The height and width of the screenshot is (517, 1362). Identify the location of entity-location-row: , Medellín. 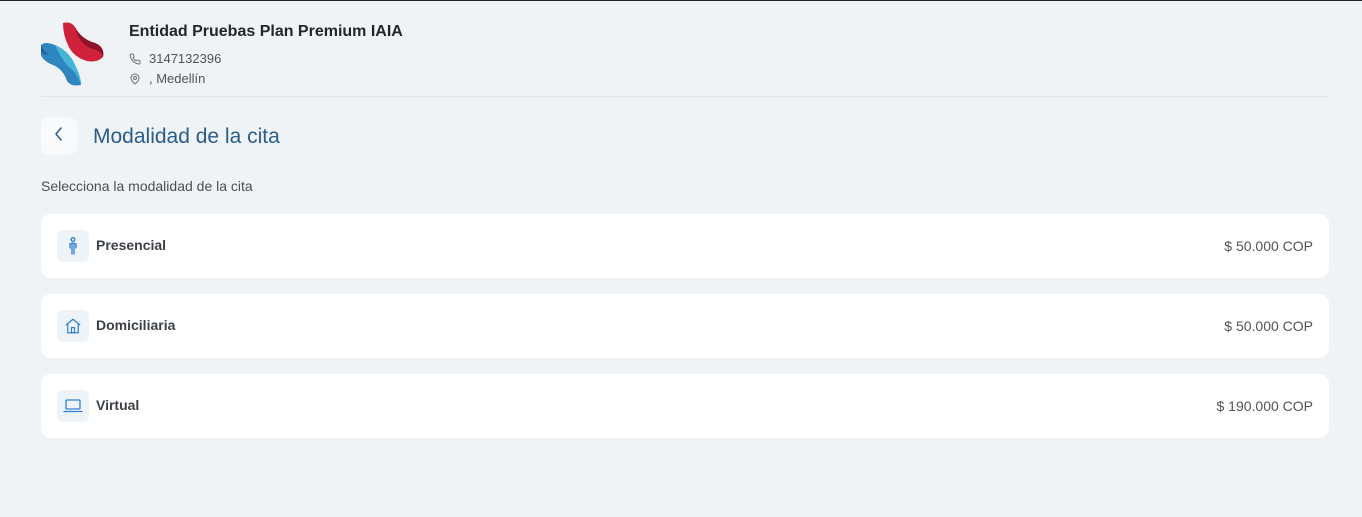
(167, 78).